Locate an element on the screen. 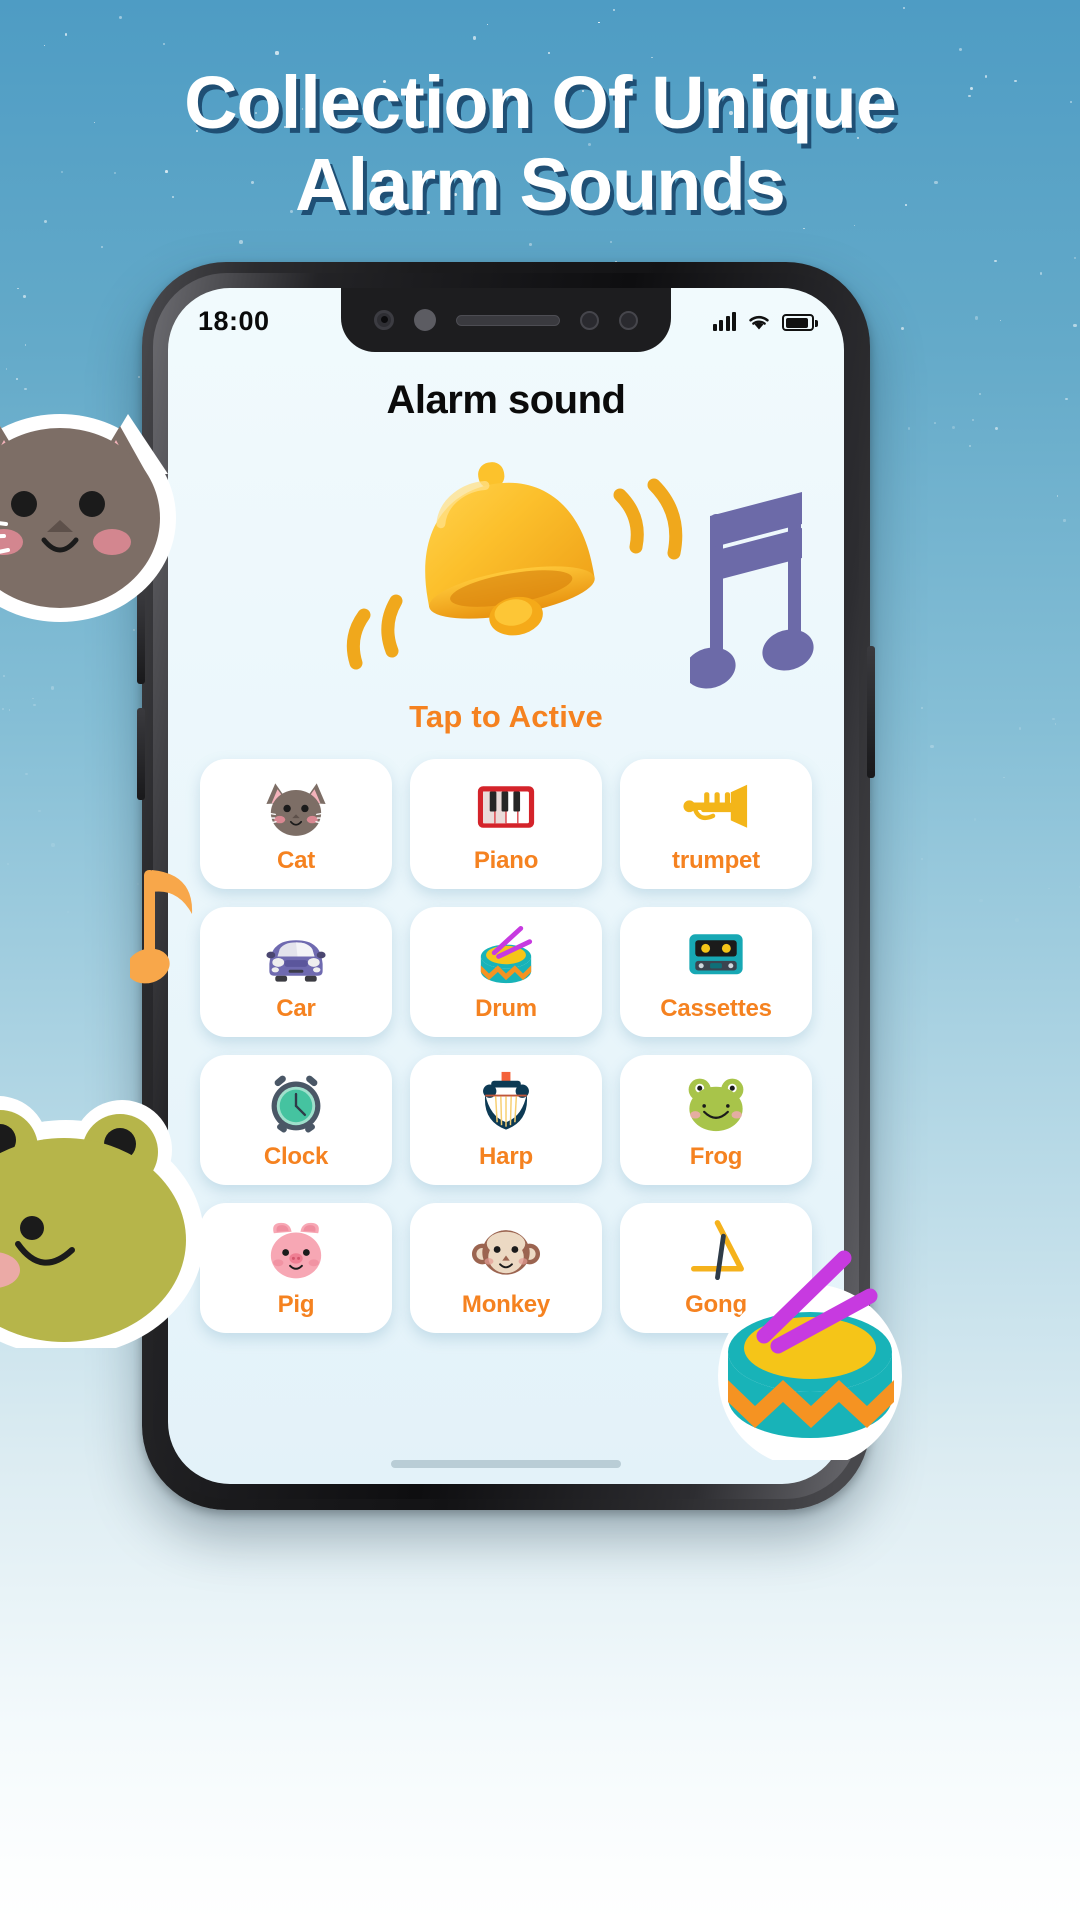 Image resolution: width=1080 pixels, height=1920 pixels. pig-icon is located at coordinates (296, 1250).